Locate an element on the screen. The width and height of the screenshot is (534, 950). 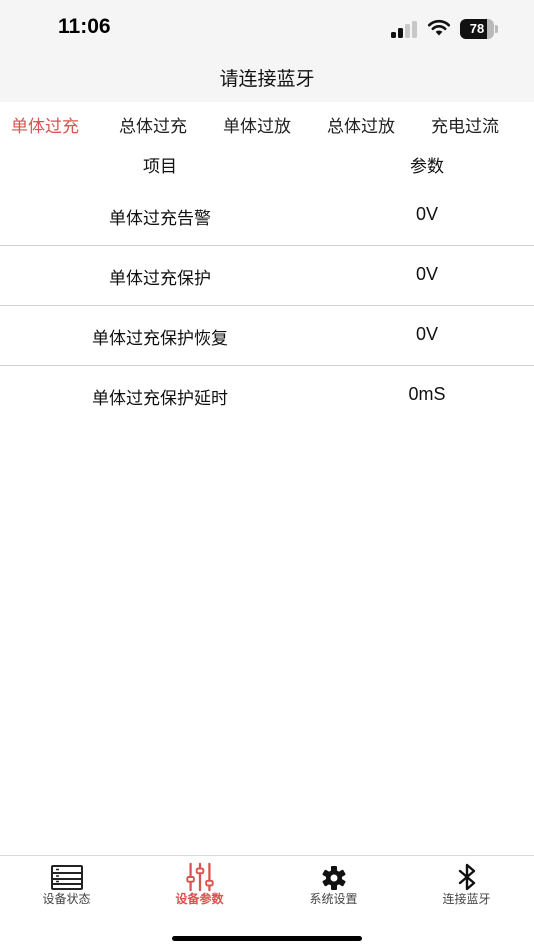
wifi-icon is located at coordinates (439, 27).